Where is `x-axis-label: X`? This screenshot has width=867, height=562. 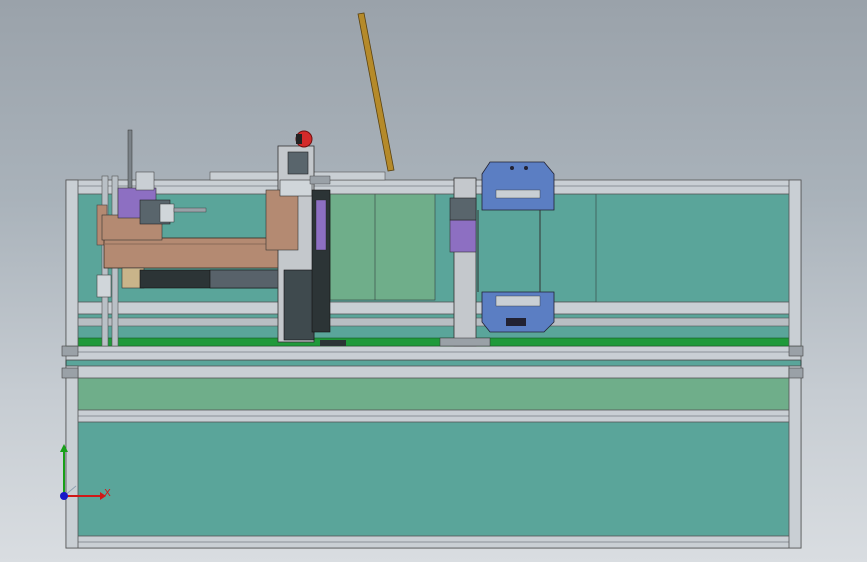
x-axis-label: X is located at coordinates (107, 493).